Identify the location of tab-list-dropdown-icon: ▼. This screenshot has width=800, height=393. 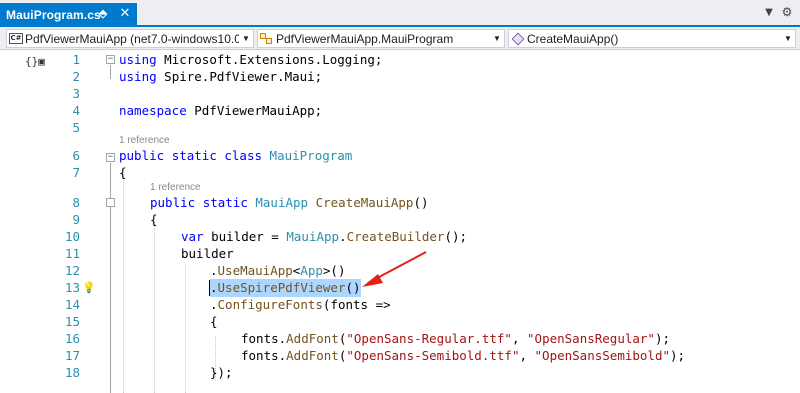
(769, 13).